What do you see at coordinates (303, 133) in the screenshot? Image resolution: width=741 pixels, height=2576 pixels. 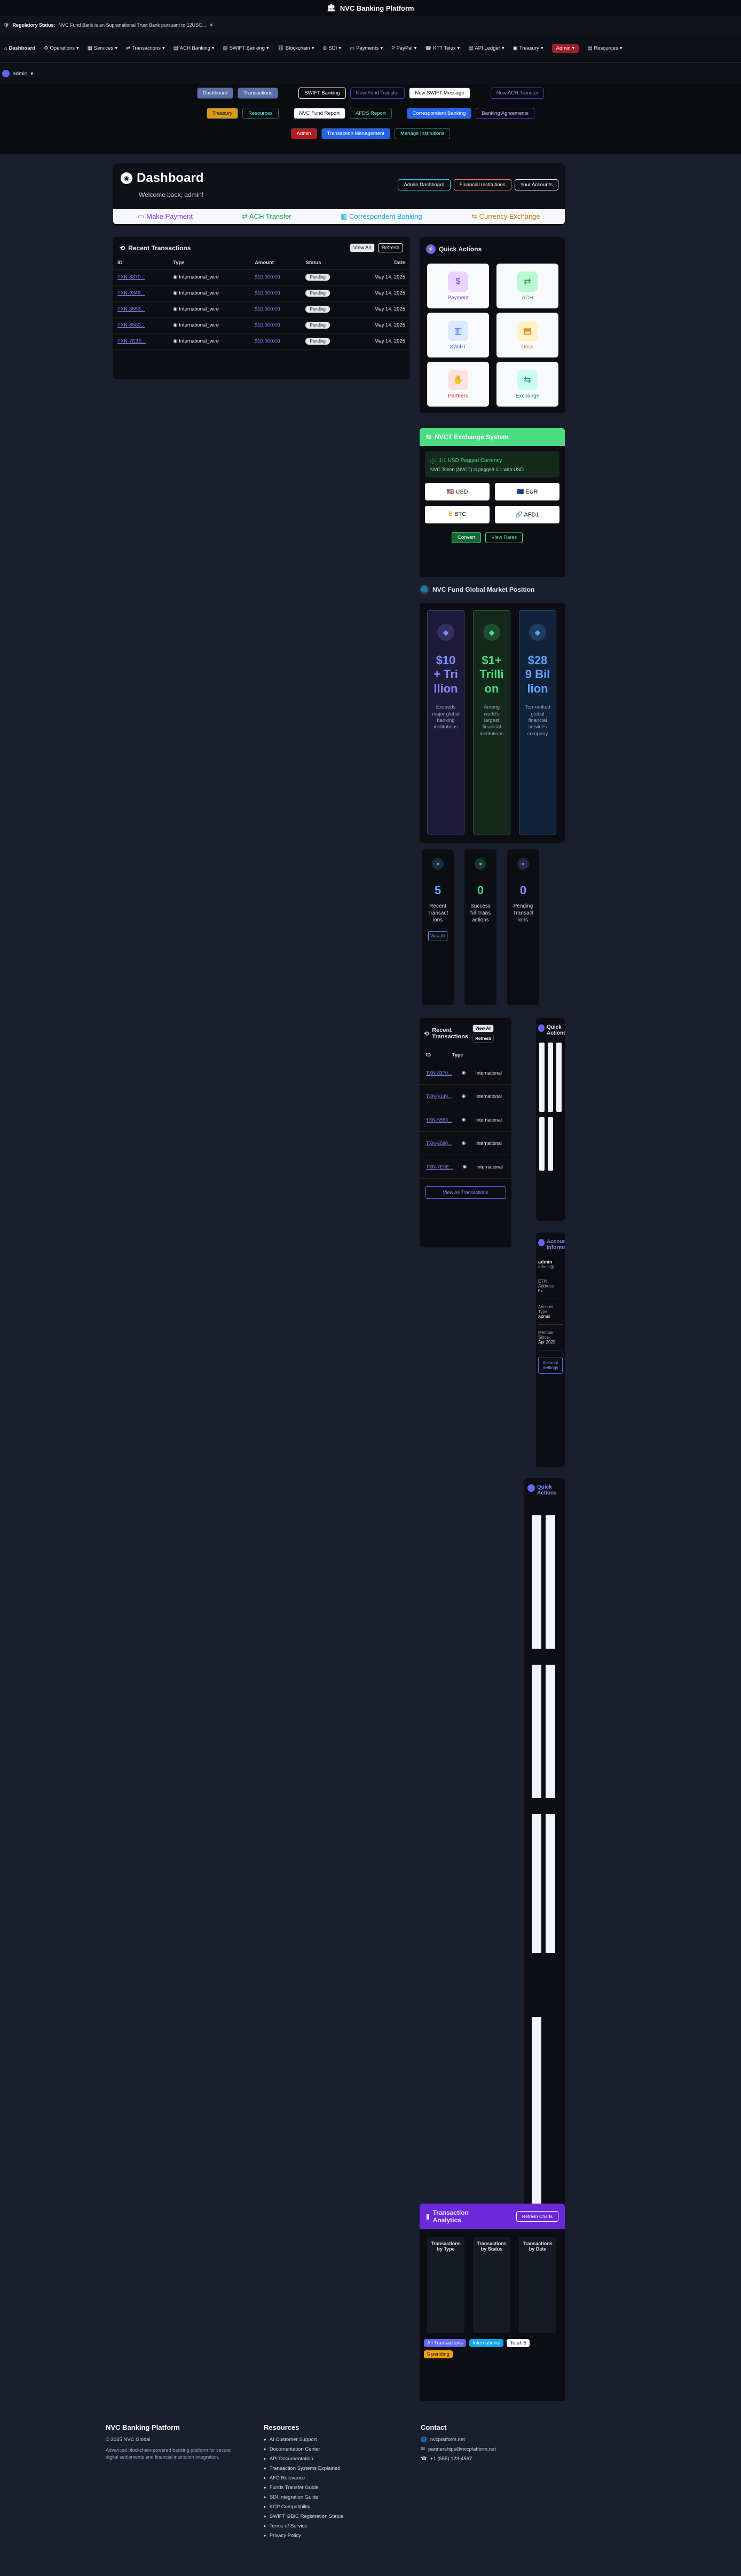 I see `subnav-admin: Admin` at bounding box center [303, 133].